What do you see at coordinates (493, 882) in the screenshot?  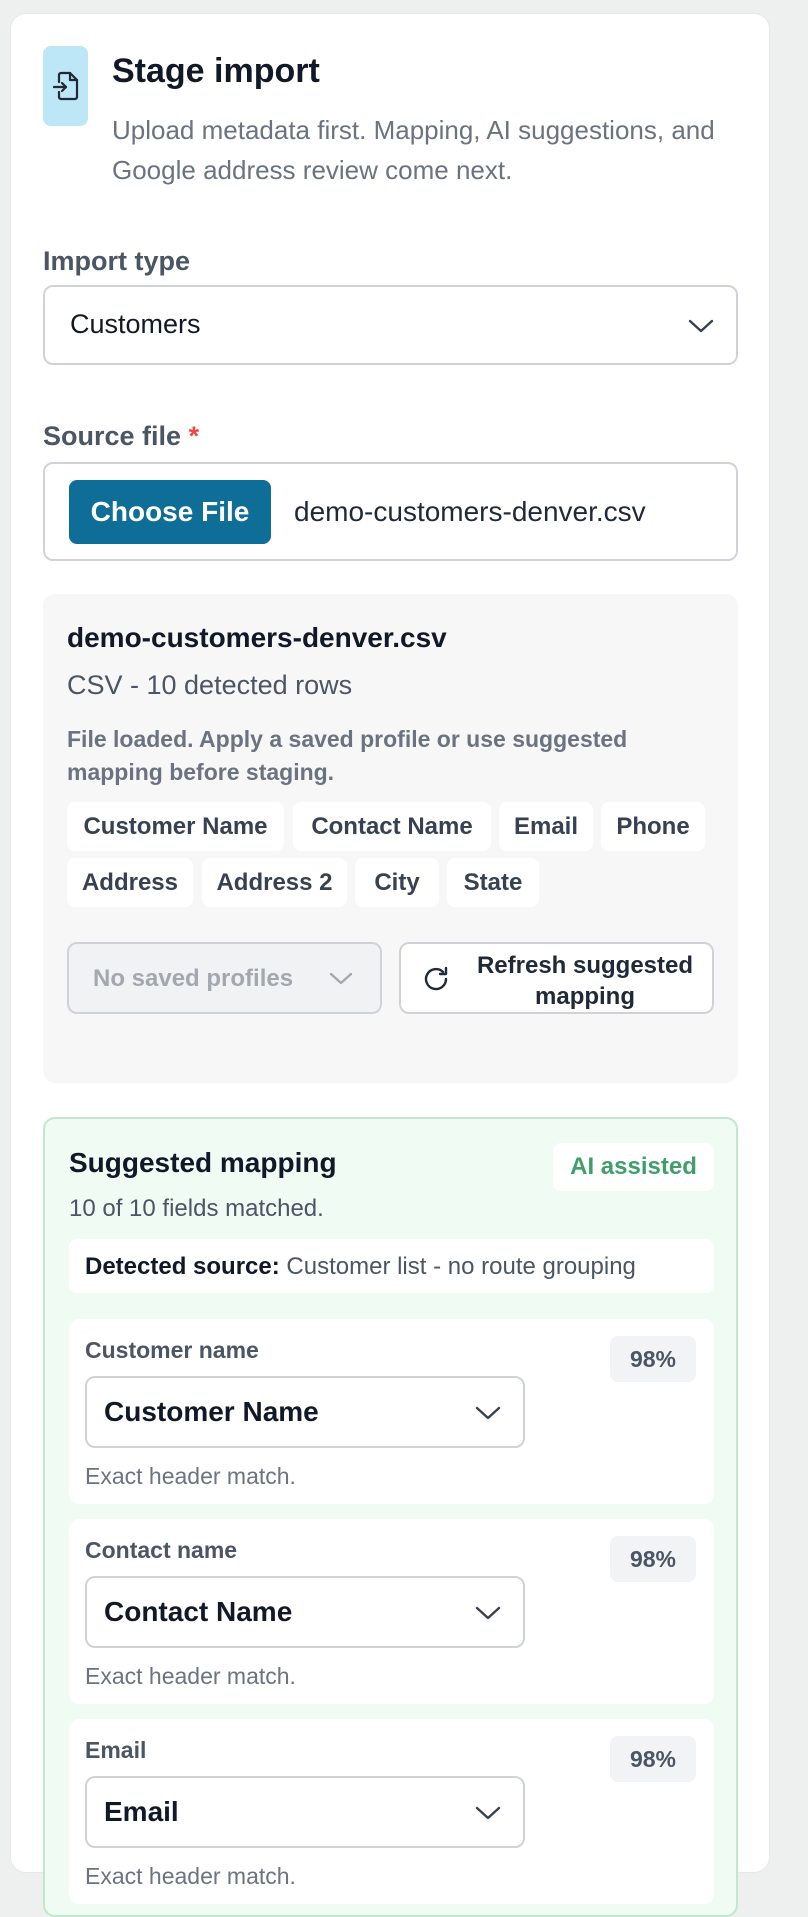 I see `column-chip: State` at bounding box center [493, 882].